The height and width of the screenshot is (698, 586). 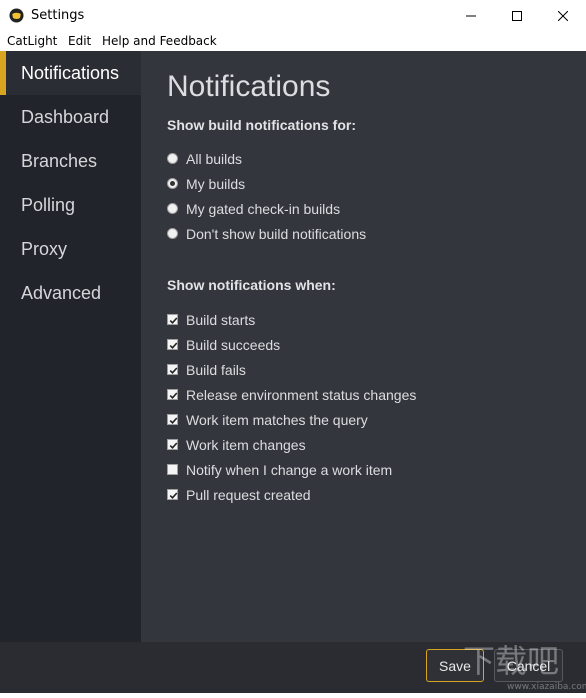 I want to click on sidebar-item-label: Dashboard, so click(x=65, y=117).